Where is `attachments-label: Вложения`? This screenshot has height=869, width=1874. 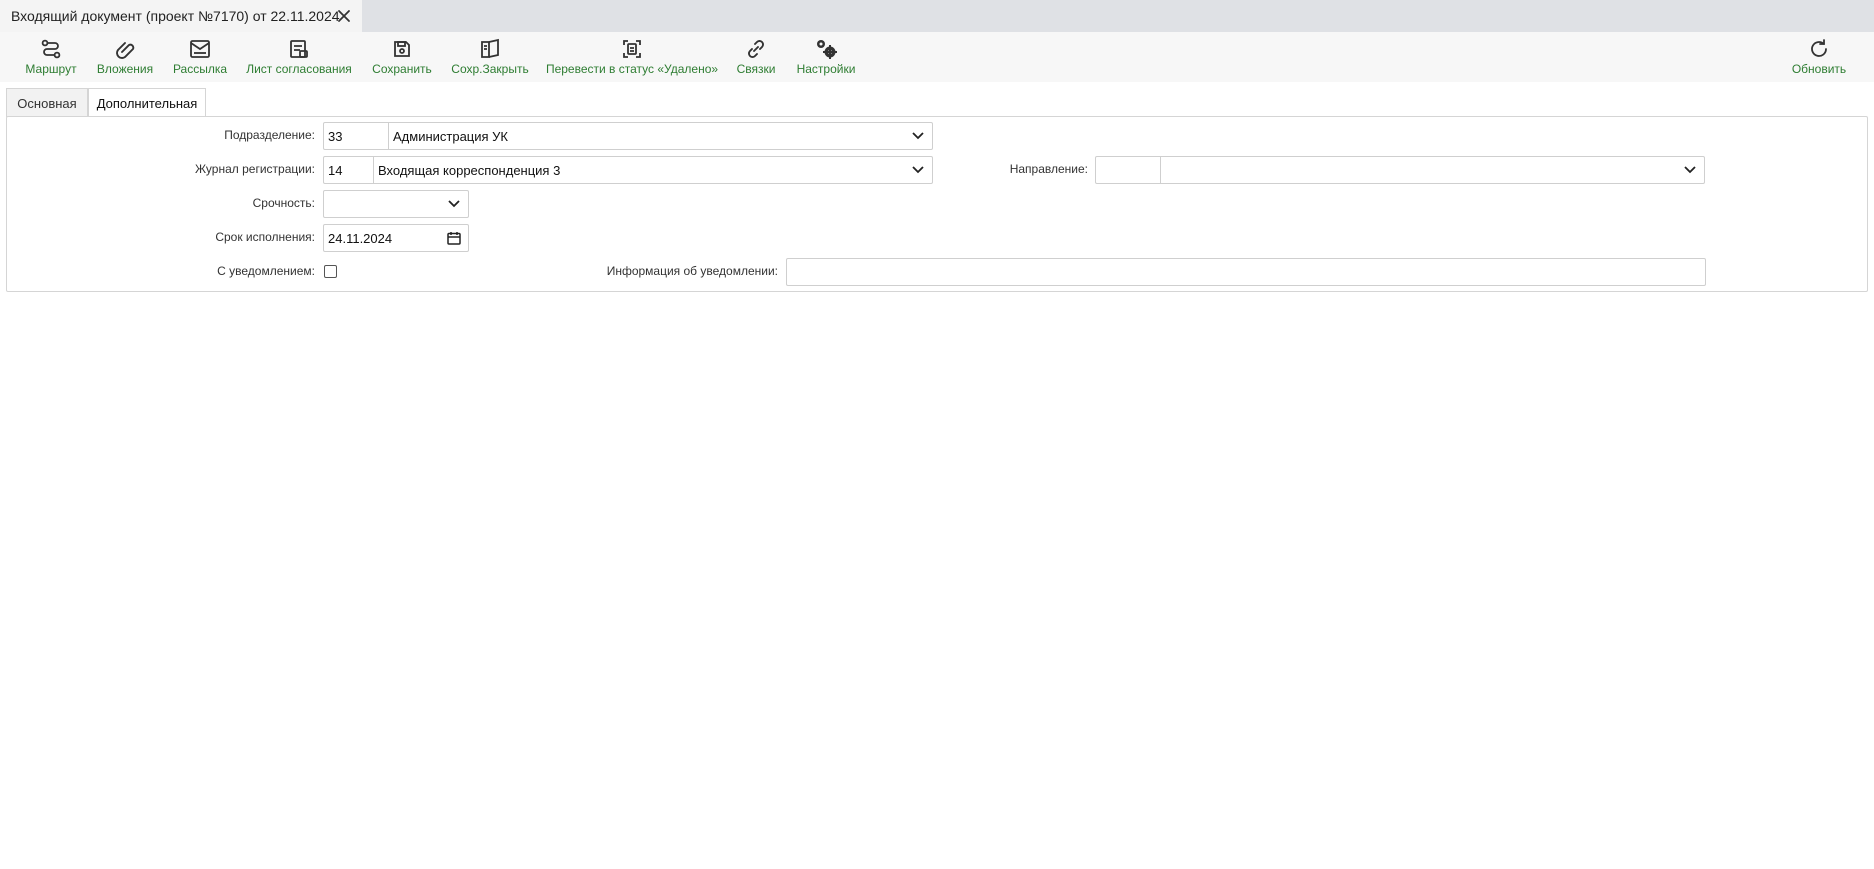 attachments-label: Вложения is located at coordinates (125, 69).